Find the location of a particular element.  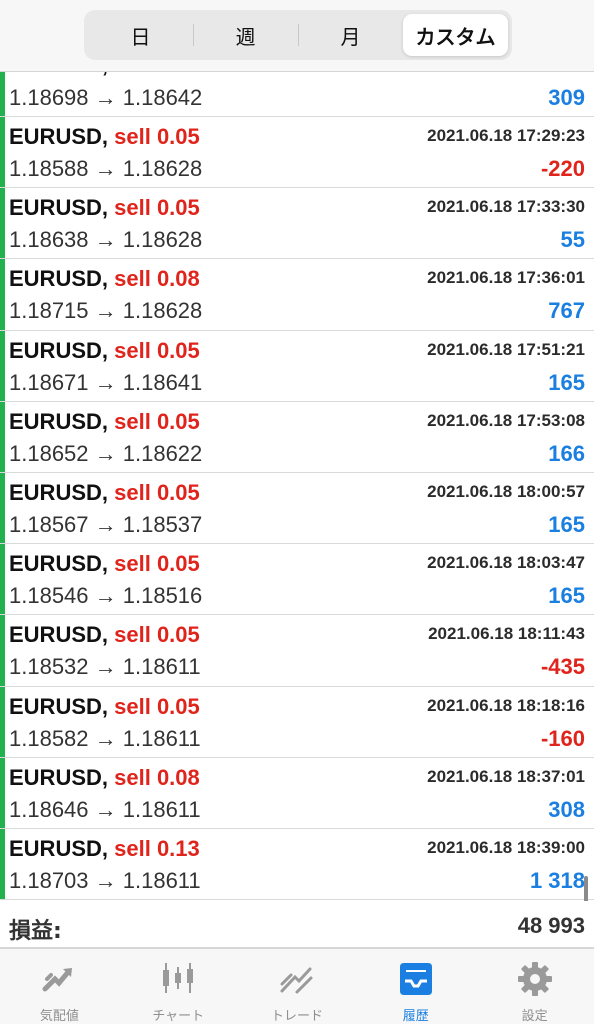

trade-time: 2021.06.18 17:33:30 is located at coordinates (506, 207).